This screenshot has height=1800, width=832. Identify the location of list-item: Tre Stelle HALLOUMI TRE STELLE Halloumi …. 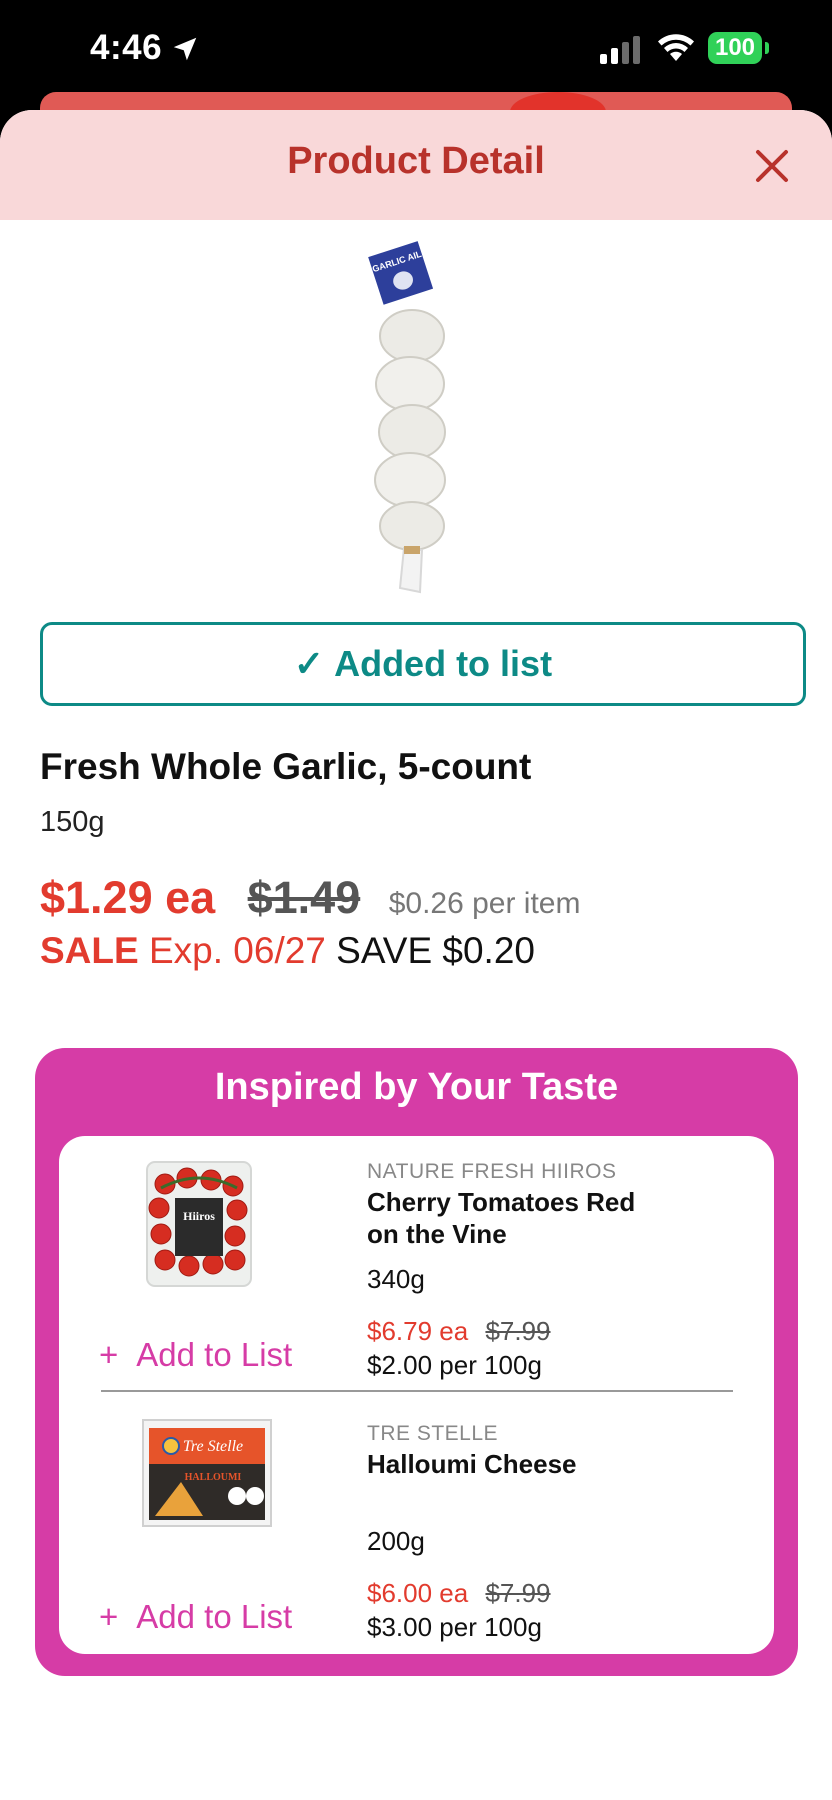
(416, 1523).